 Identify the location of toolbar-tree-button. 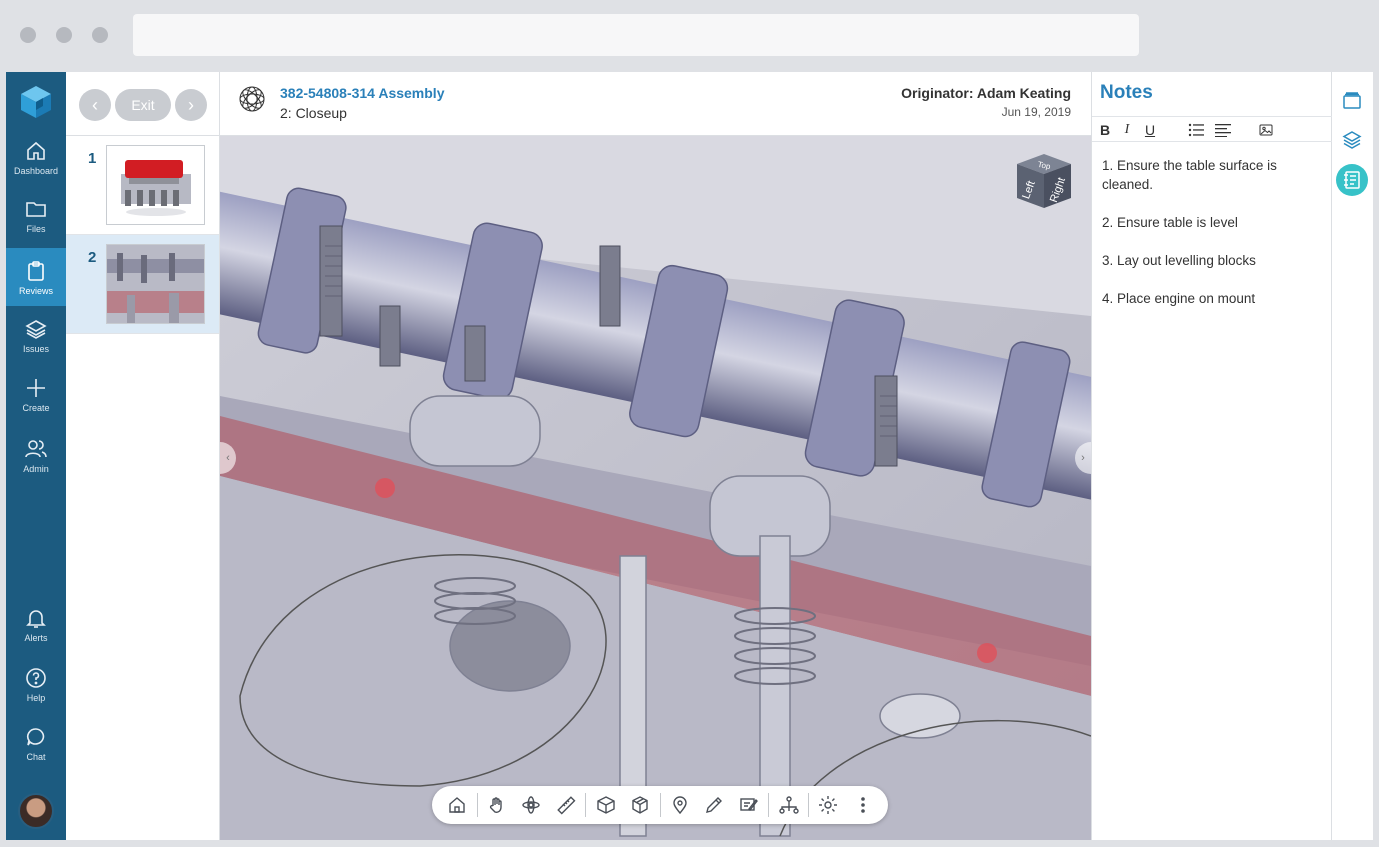
(788, 805).